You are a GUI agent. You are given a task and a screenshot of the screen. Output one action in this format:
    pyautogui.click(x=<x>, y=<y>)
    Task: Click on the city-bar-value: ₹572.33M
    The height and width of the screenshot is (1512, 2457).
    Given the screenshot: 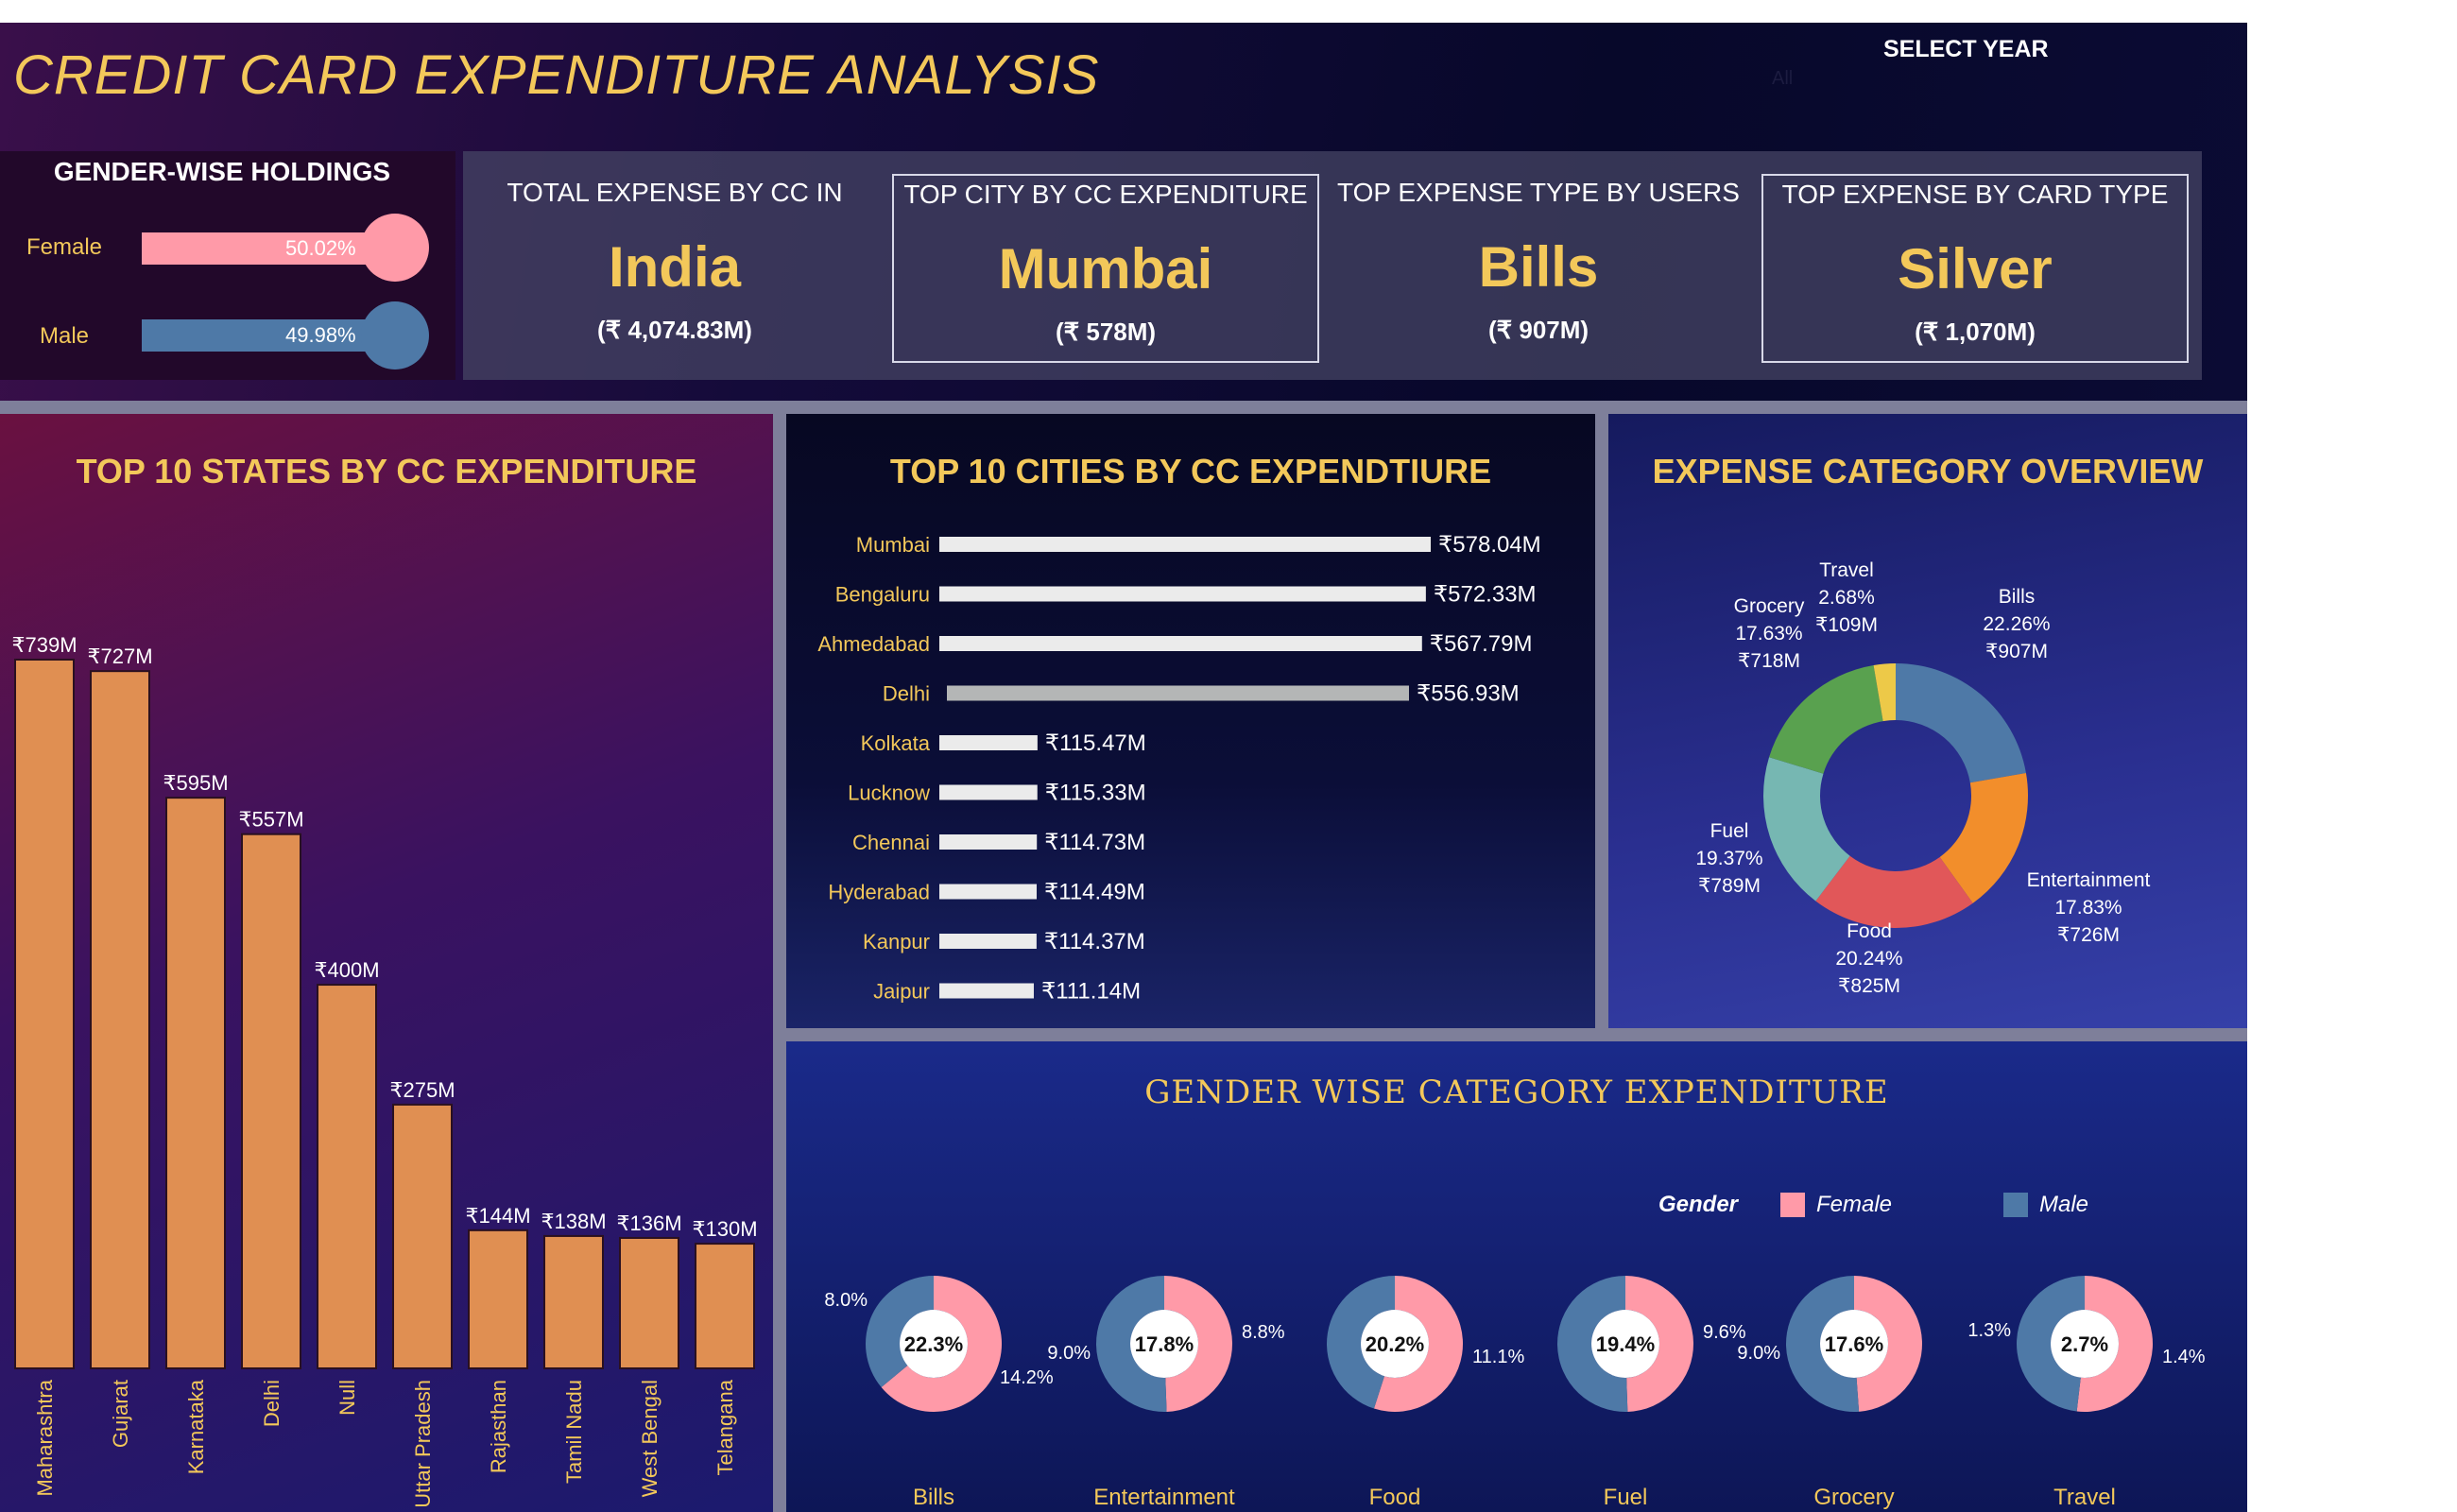 What is the action you would take?
    pyautogui.click(x=1485, y=595)
    